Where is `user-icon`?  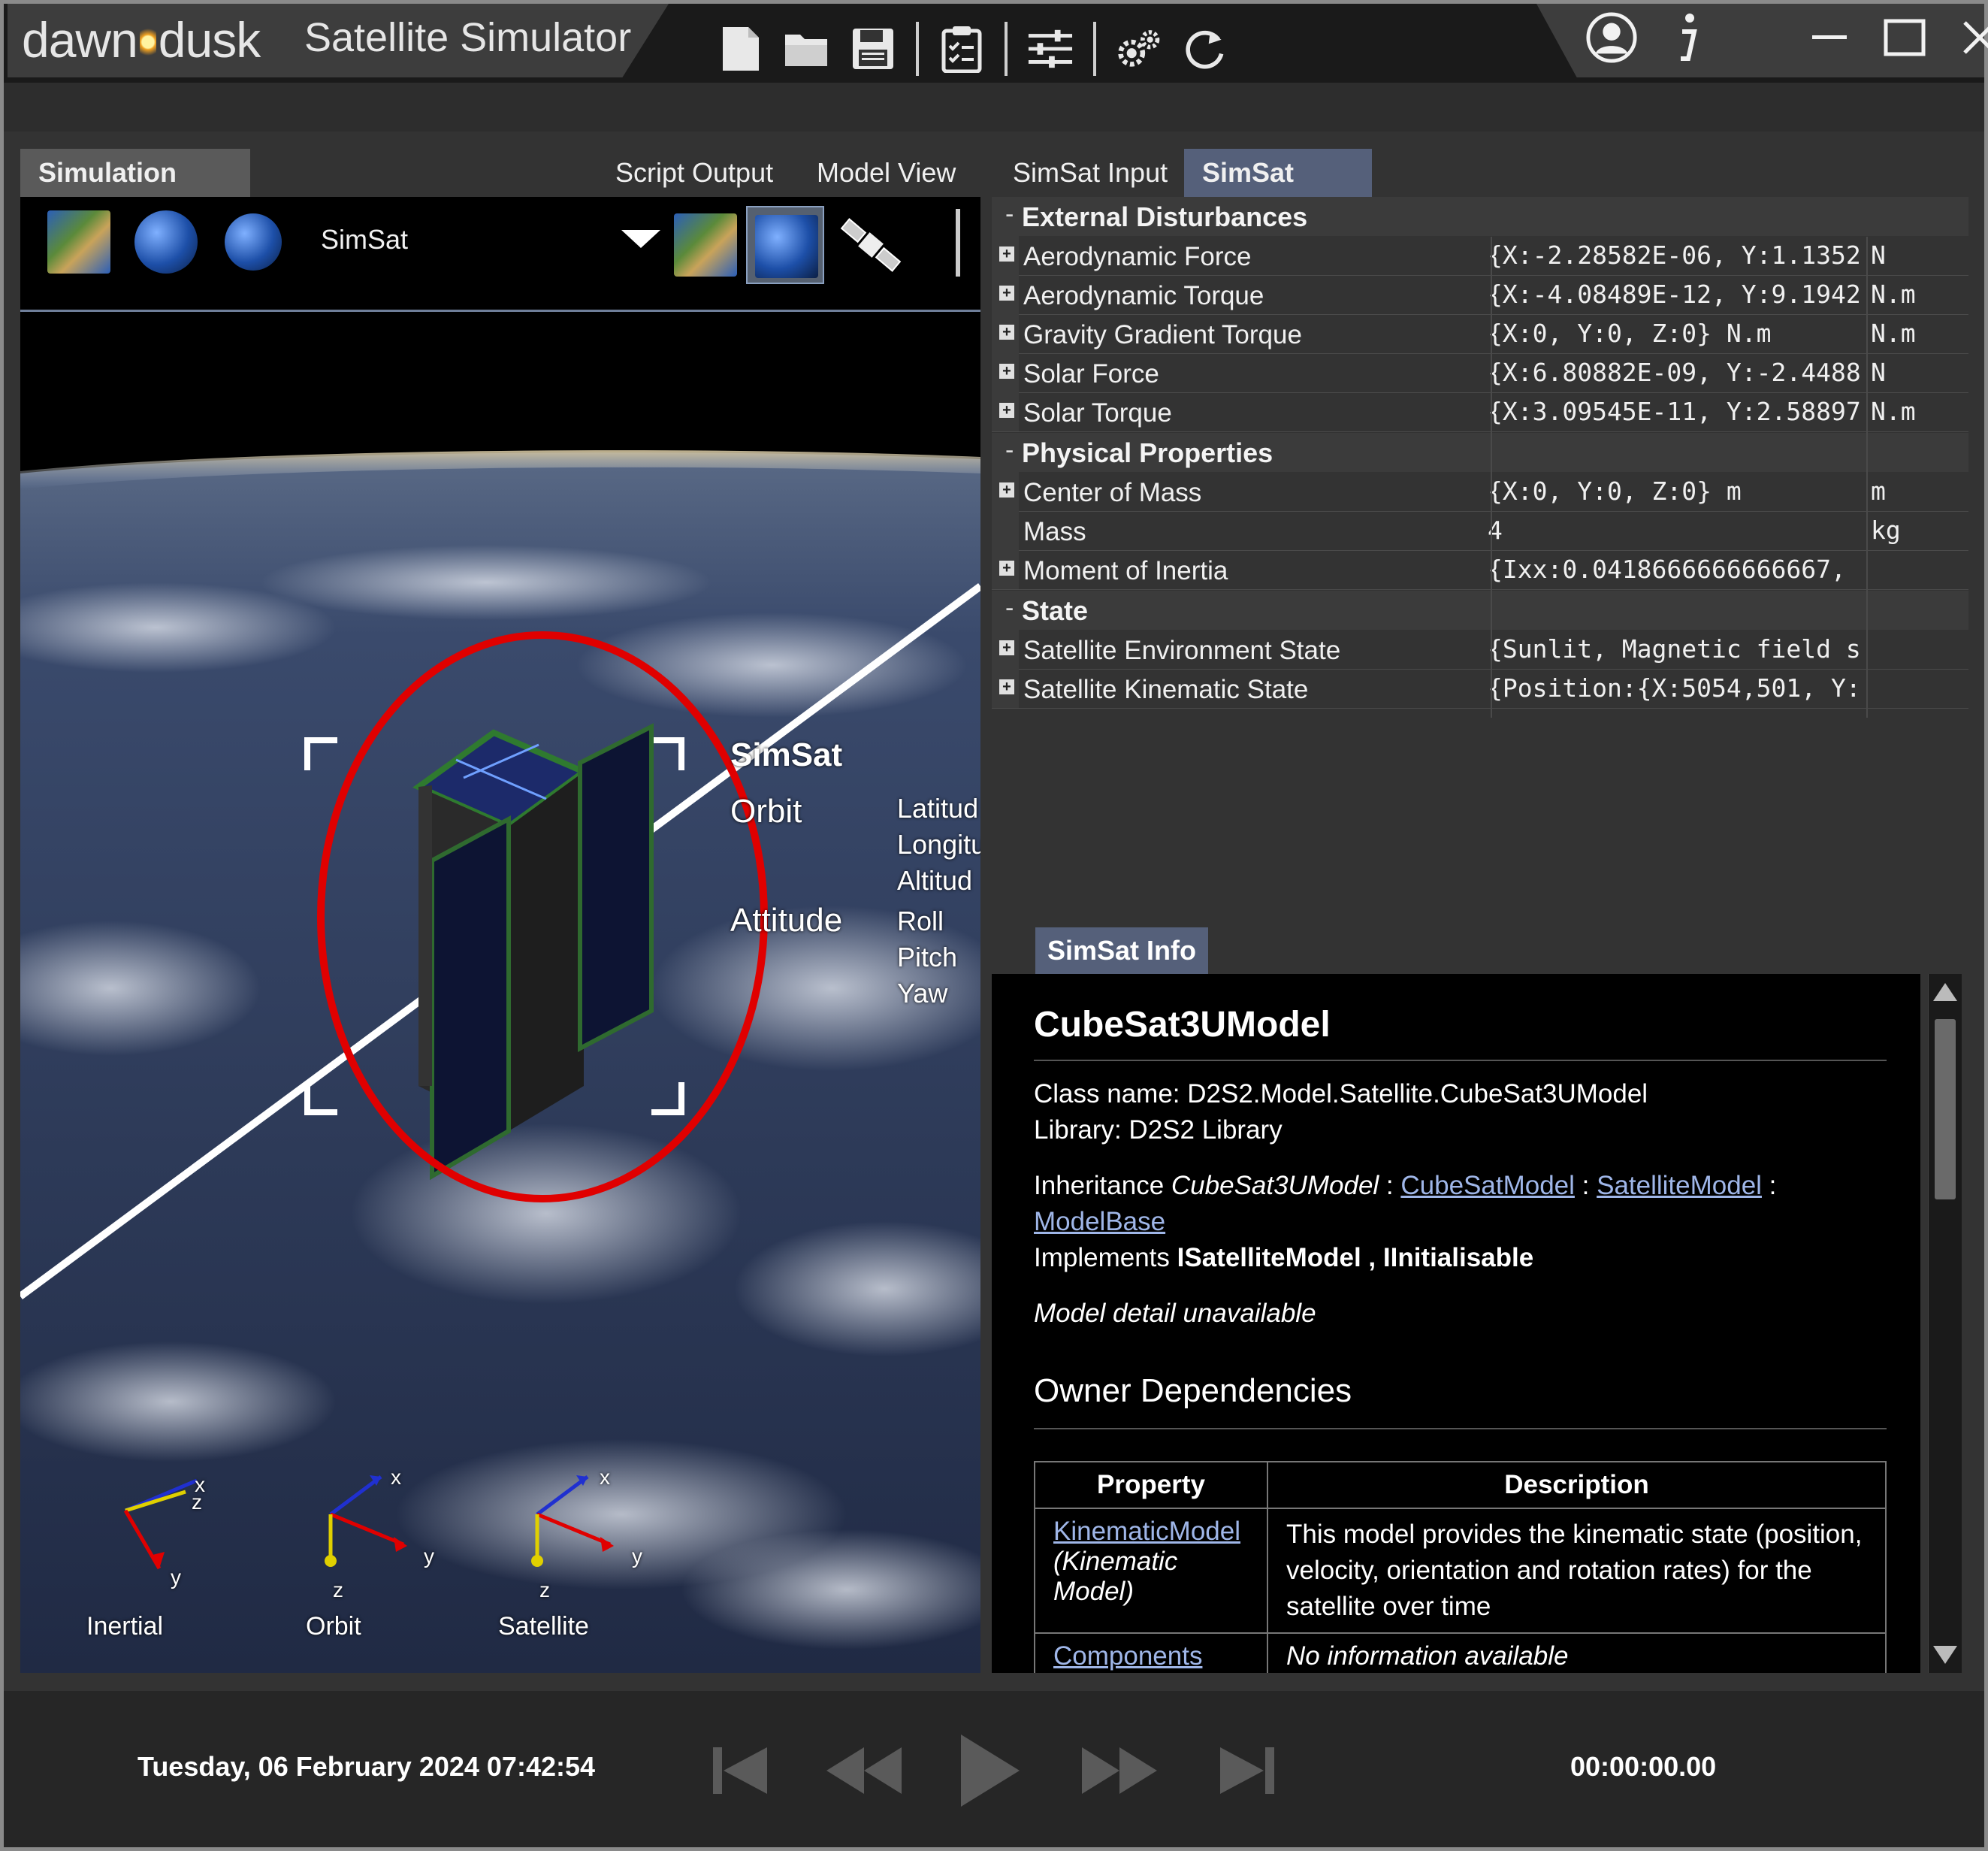 user-icon is located at coordinates (1611, 37).